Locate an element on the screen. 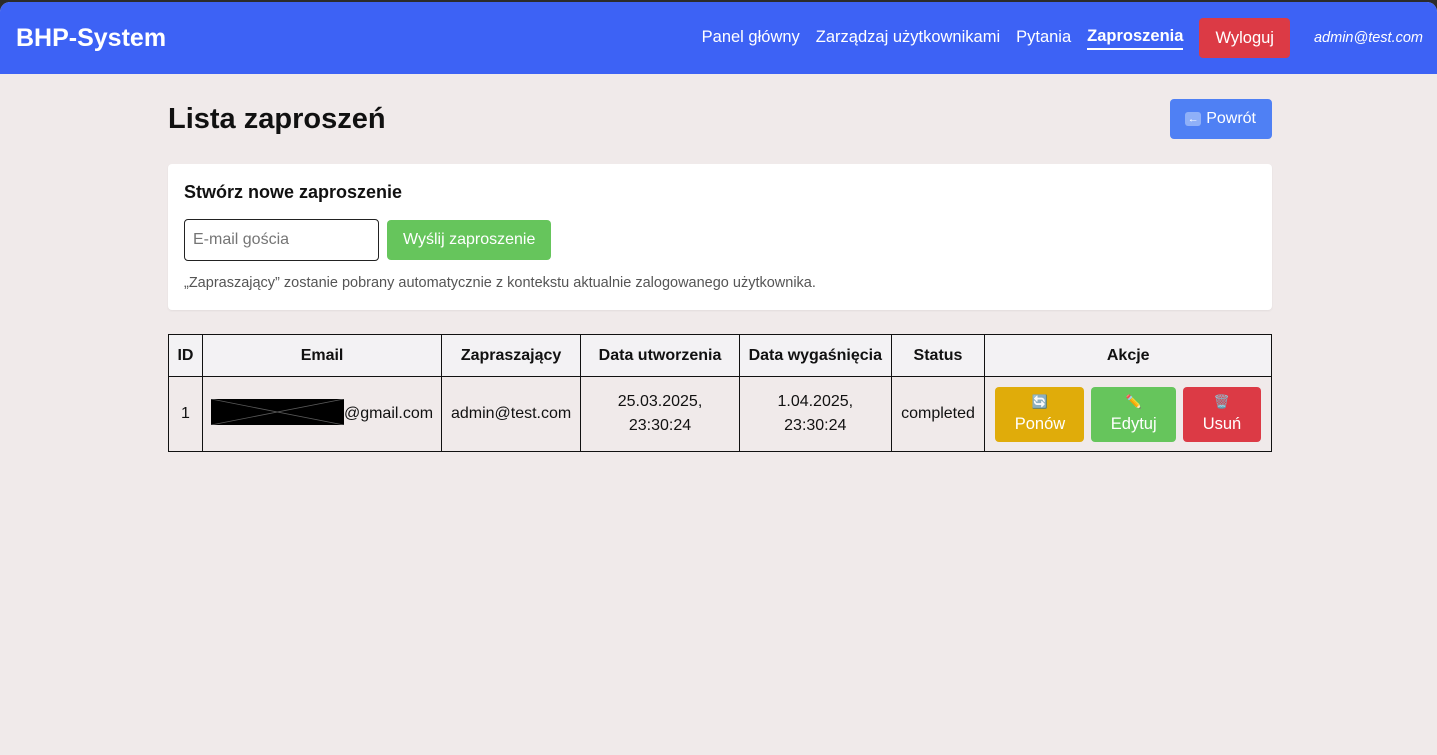 The width and height of the screenshot is (1437, 755). page-header: Lista zaproszeń ← Powrót is located at coordinates (720, 119).